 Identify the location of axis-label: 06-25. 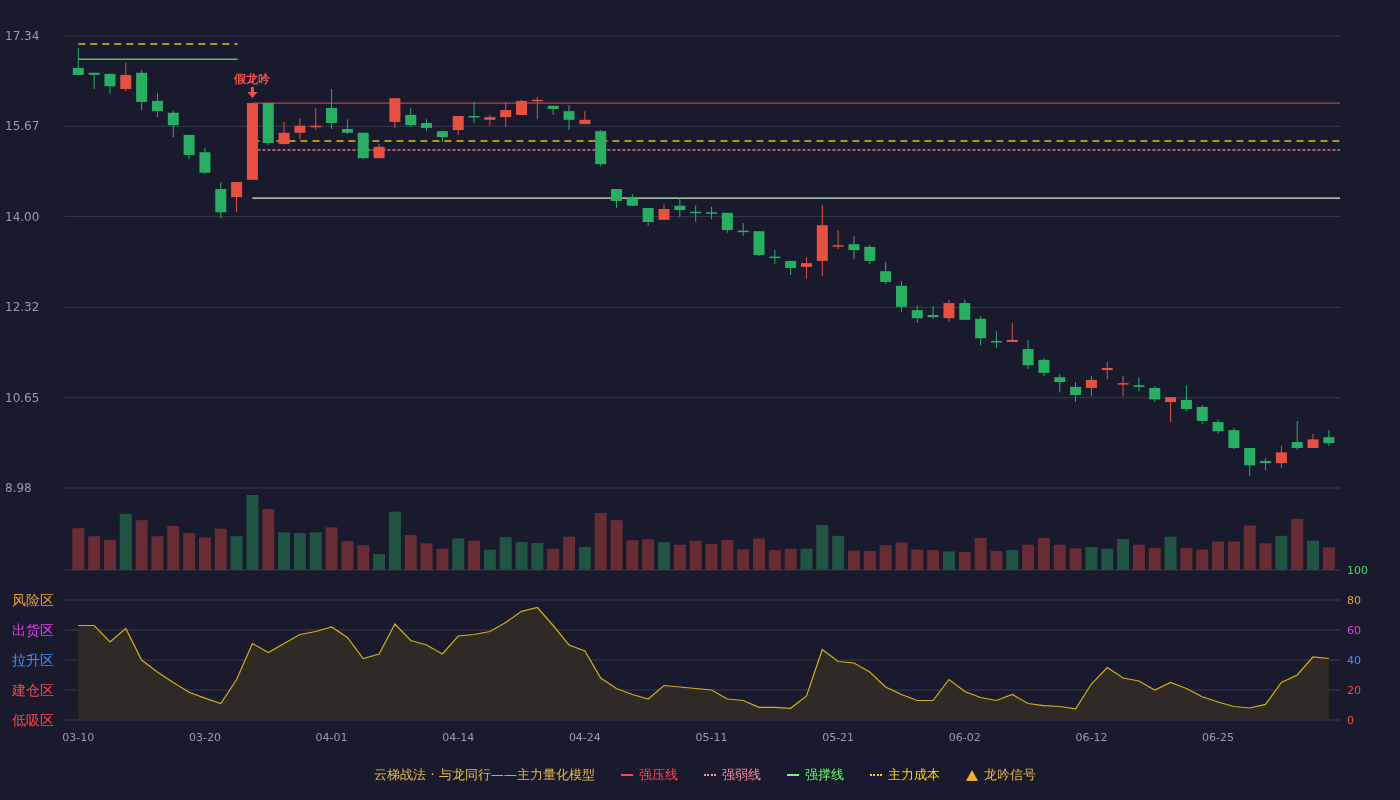
(1218, 737).